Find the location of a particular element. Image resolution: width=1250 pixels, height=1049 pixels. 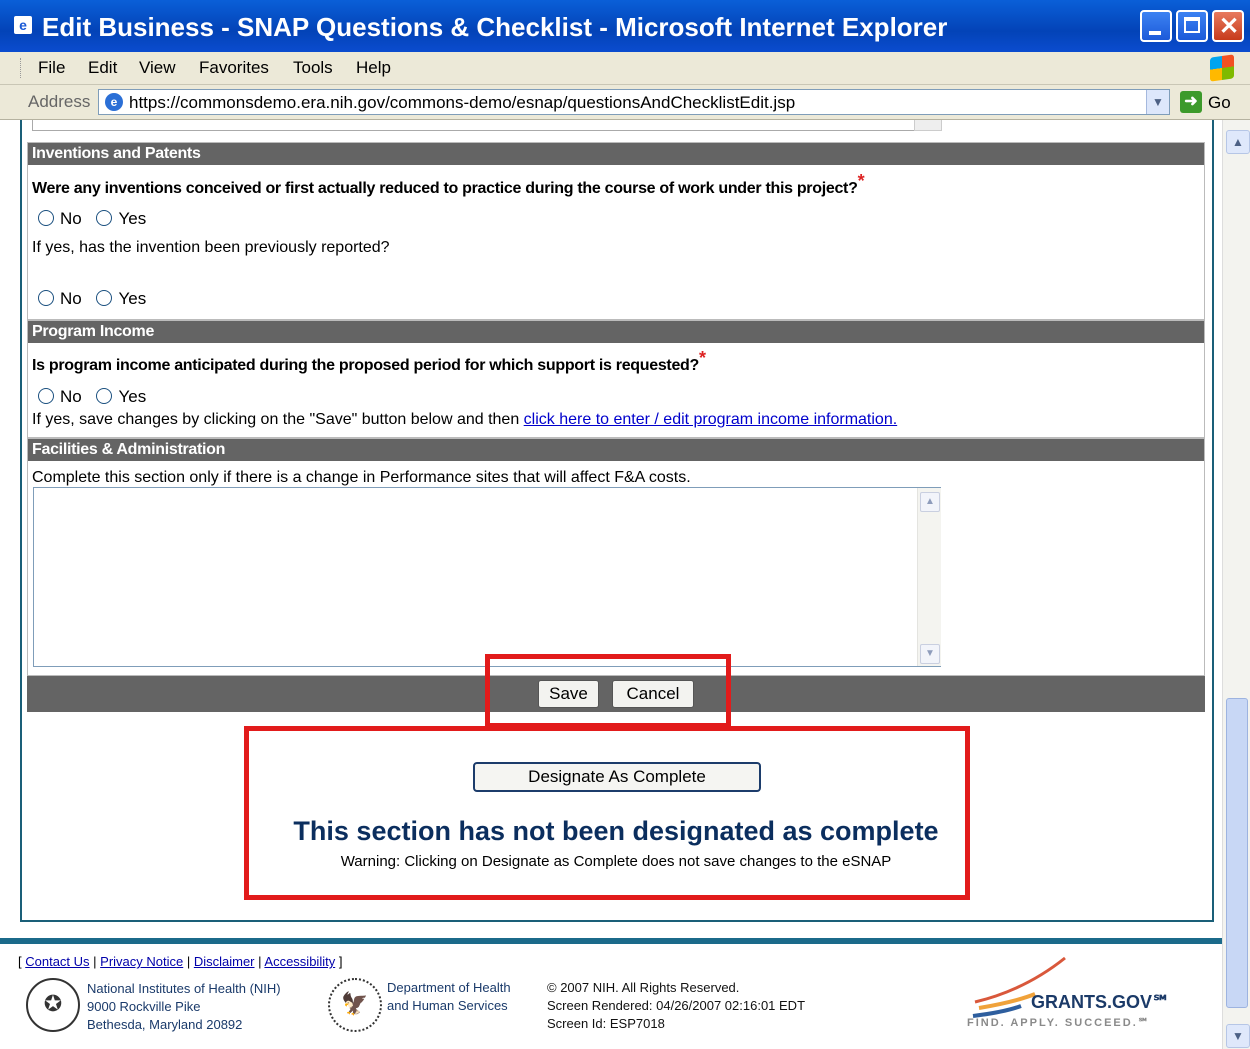

page-scrollbar: ▲ ▼ is located at coordinates (1236, 584).